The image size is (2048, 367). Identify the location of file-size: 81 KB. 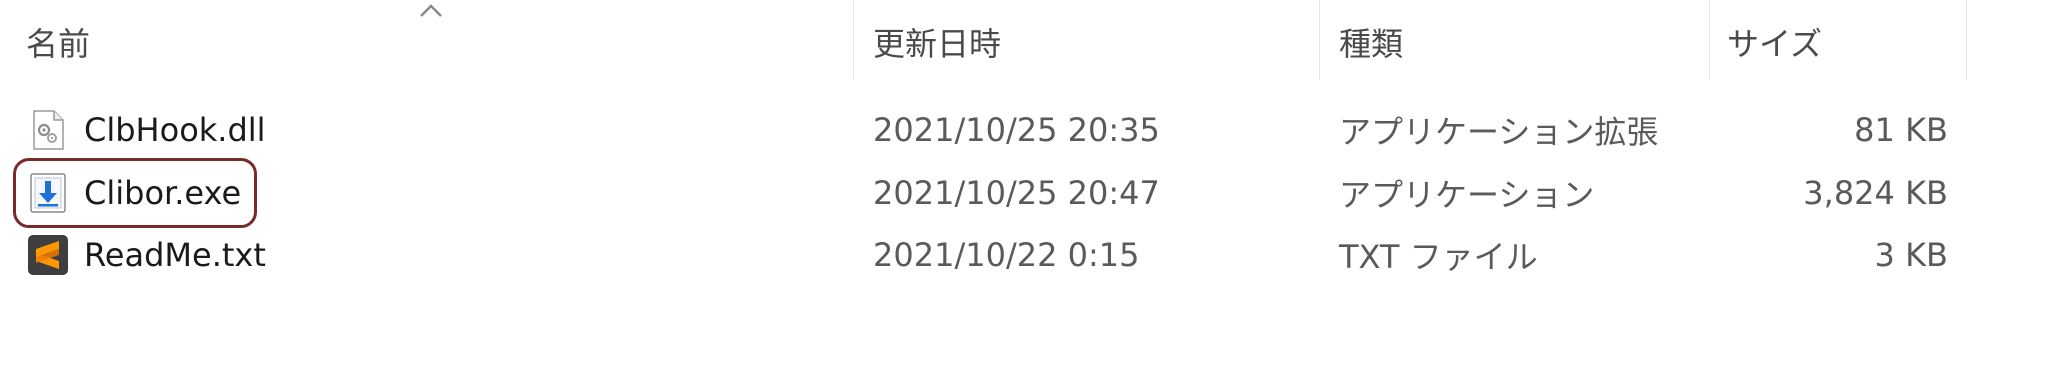
(1901, 130).